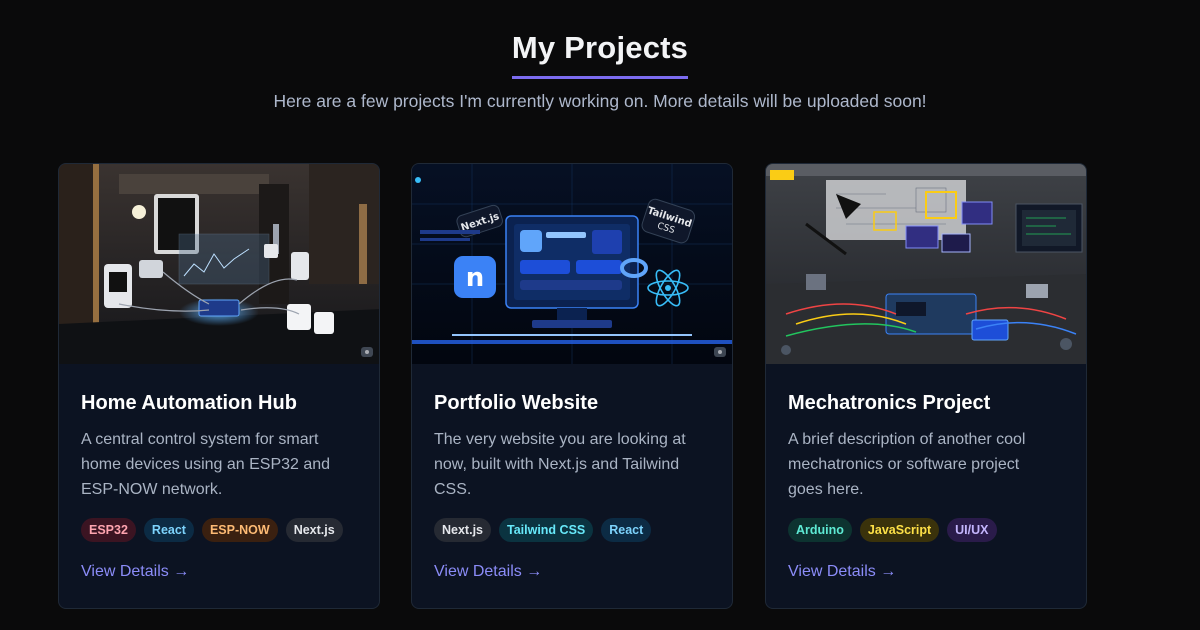  I want to click on tag-javascript: JavaScript, so click(899, 530).